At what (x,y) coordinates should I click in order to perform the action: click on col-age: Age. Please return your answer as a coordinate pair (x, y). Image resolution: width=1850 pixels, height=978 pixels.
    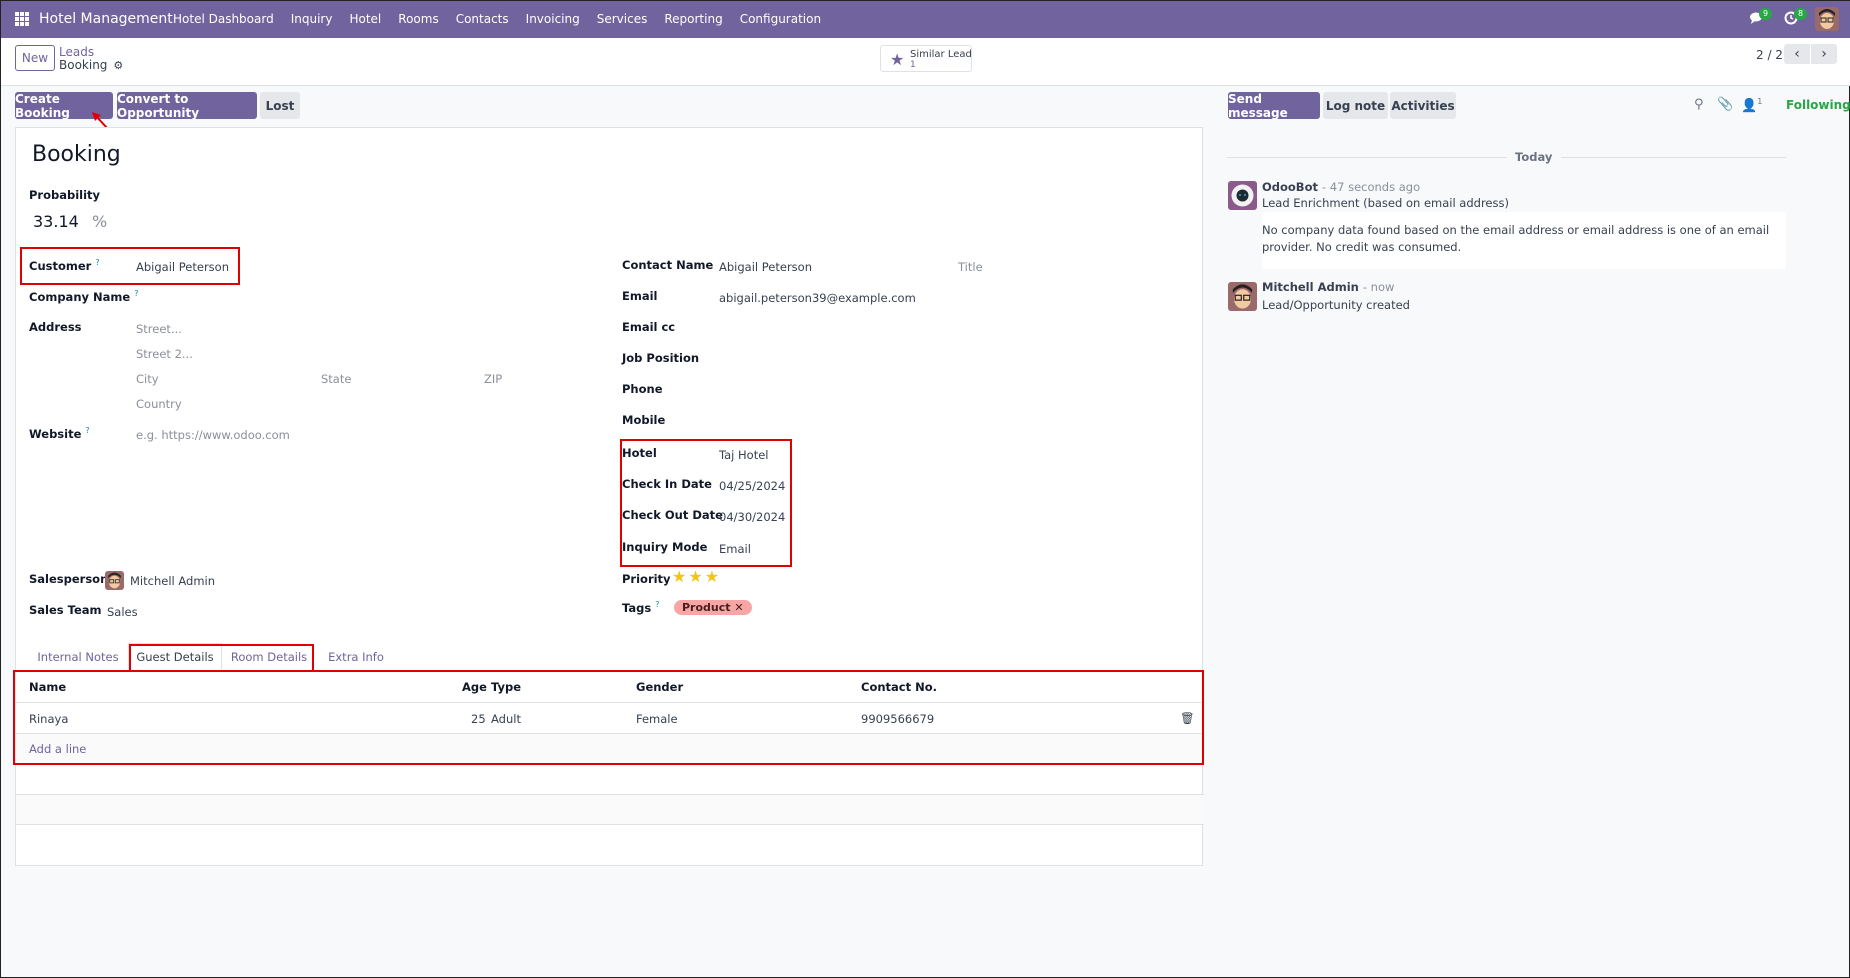
    Looking at the image, I should click on (474, 687).